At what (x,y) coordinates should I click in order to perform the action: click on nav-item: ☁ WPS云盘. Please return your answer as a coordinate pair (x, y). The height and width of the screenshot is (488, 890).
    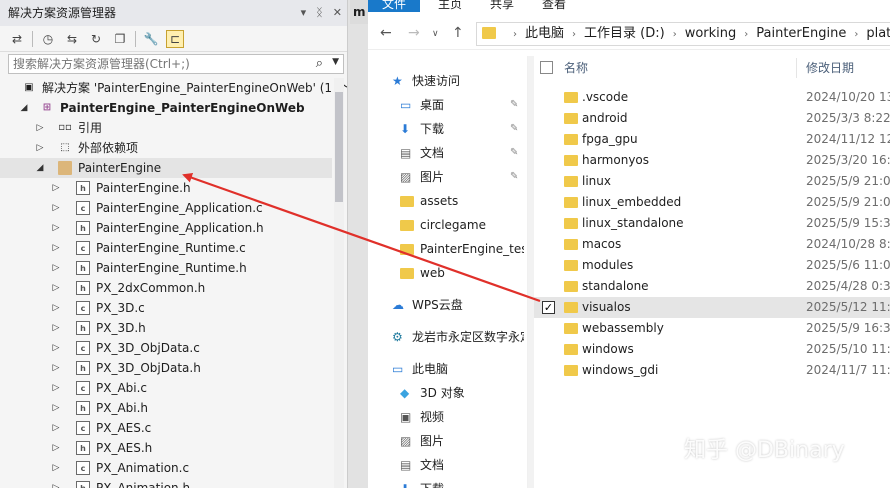
    Looking at the image, I should click on (448, 305).